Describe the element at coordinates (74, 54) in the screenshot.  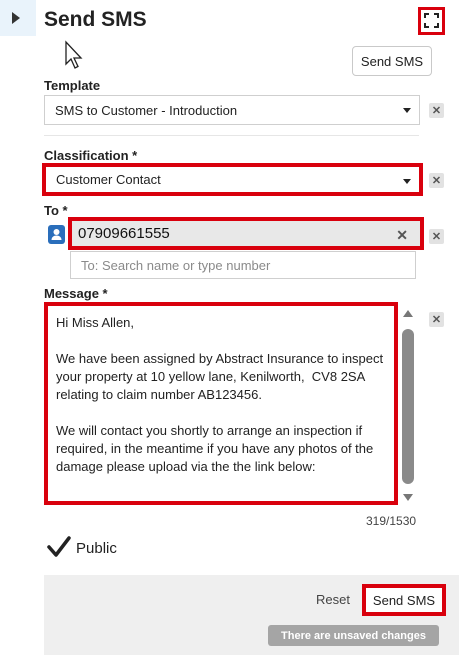
I see `mouse-cursor-icon` at that location.